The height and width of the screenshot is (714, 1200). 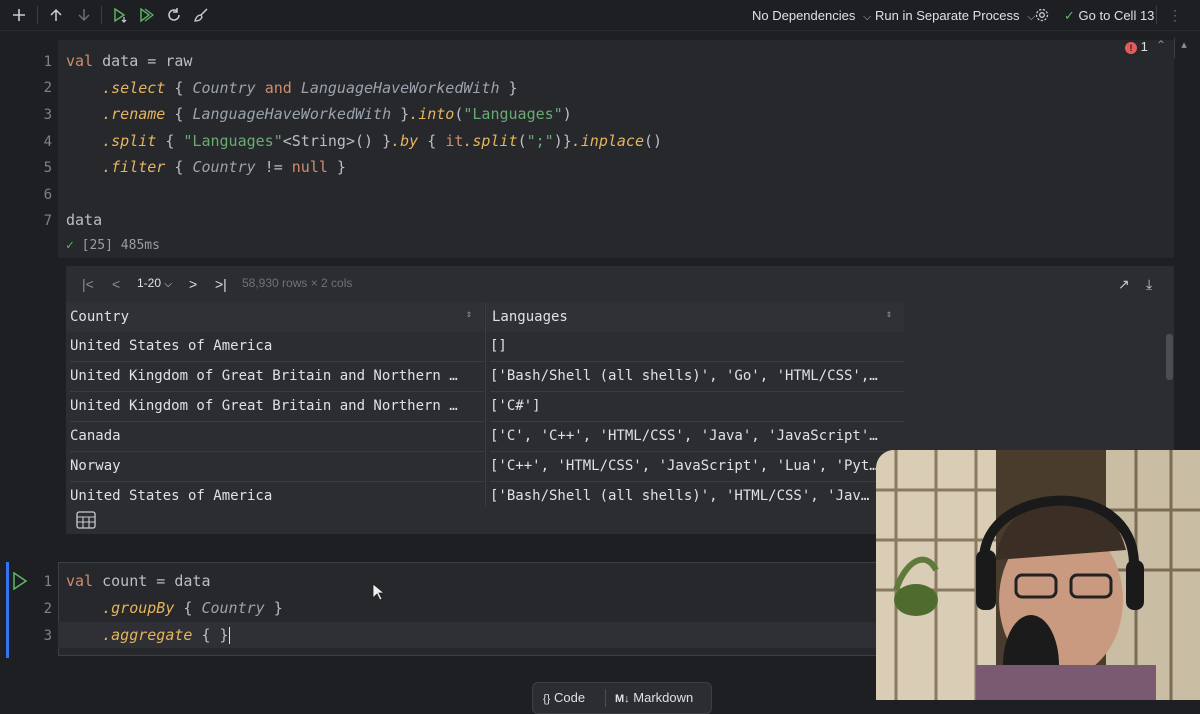 What do you see at coordinates (120, 15) in the screenshot?
I see `run-all-above-icon` at bounding box center [120, 15].